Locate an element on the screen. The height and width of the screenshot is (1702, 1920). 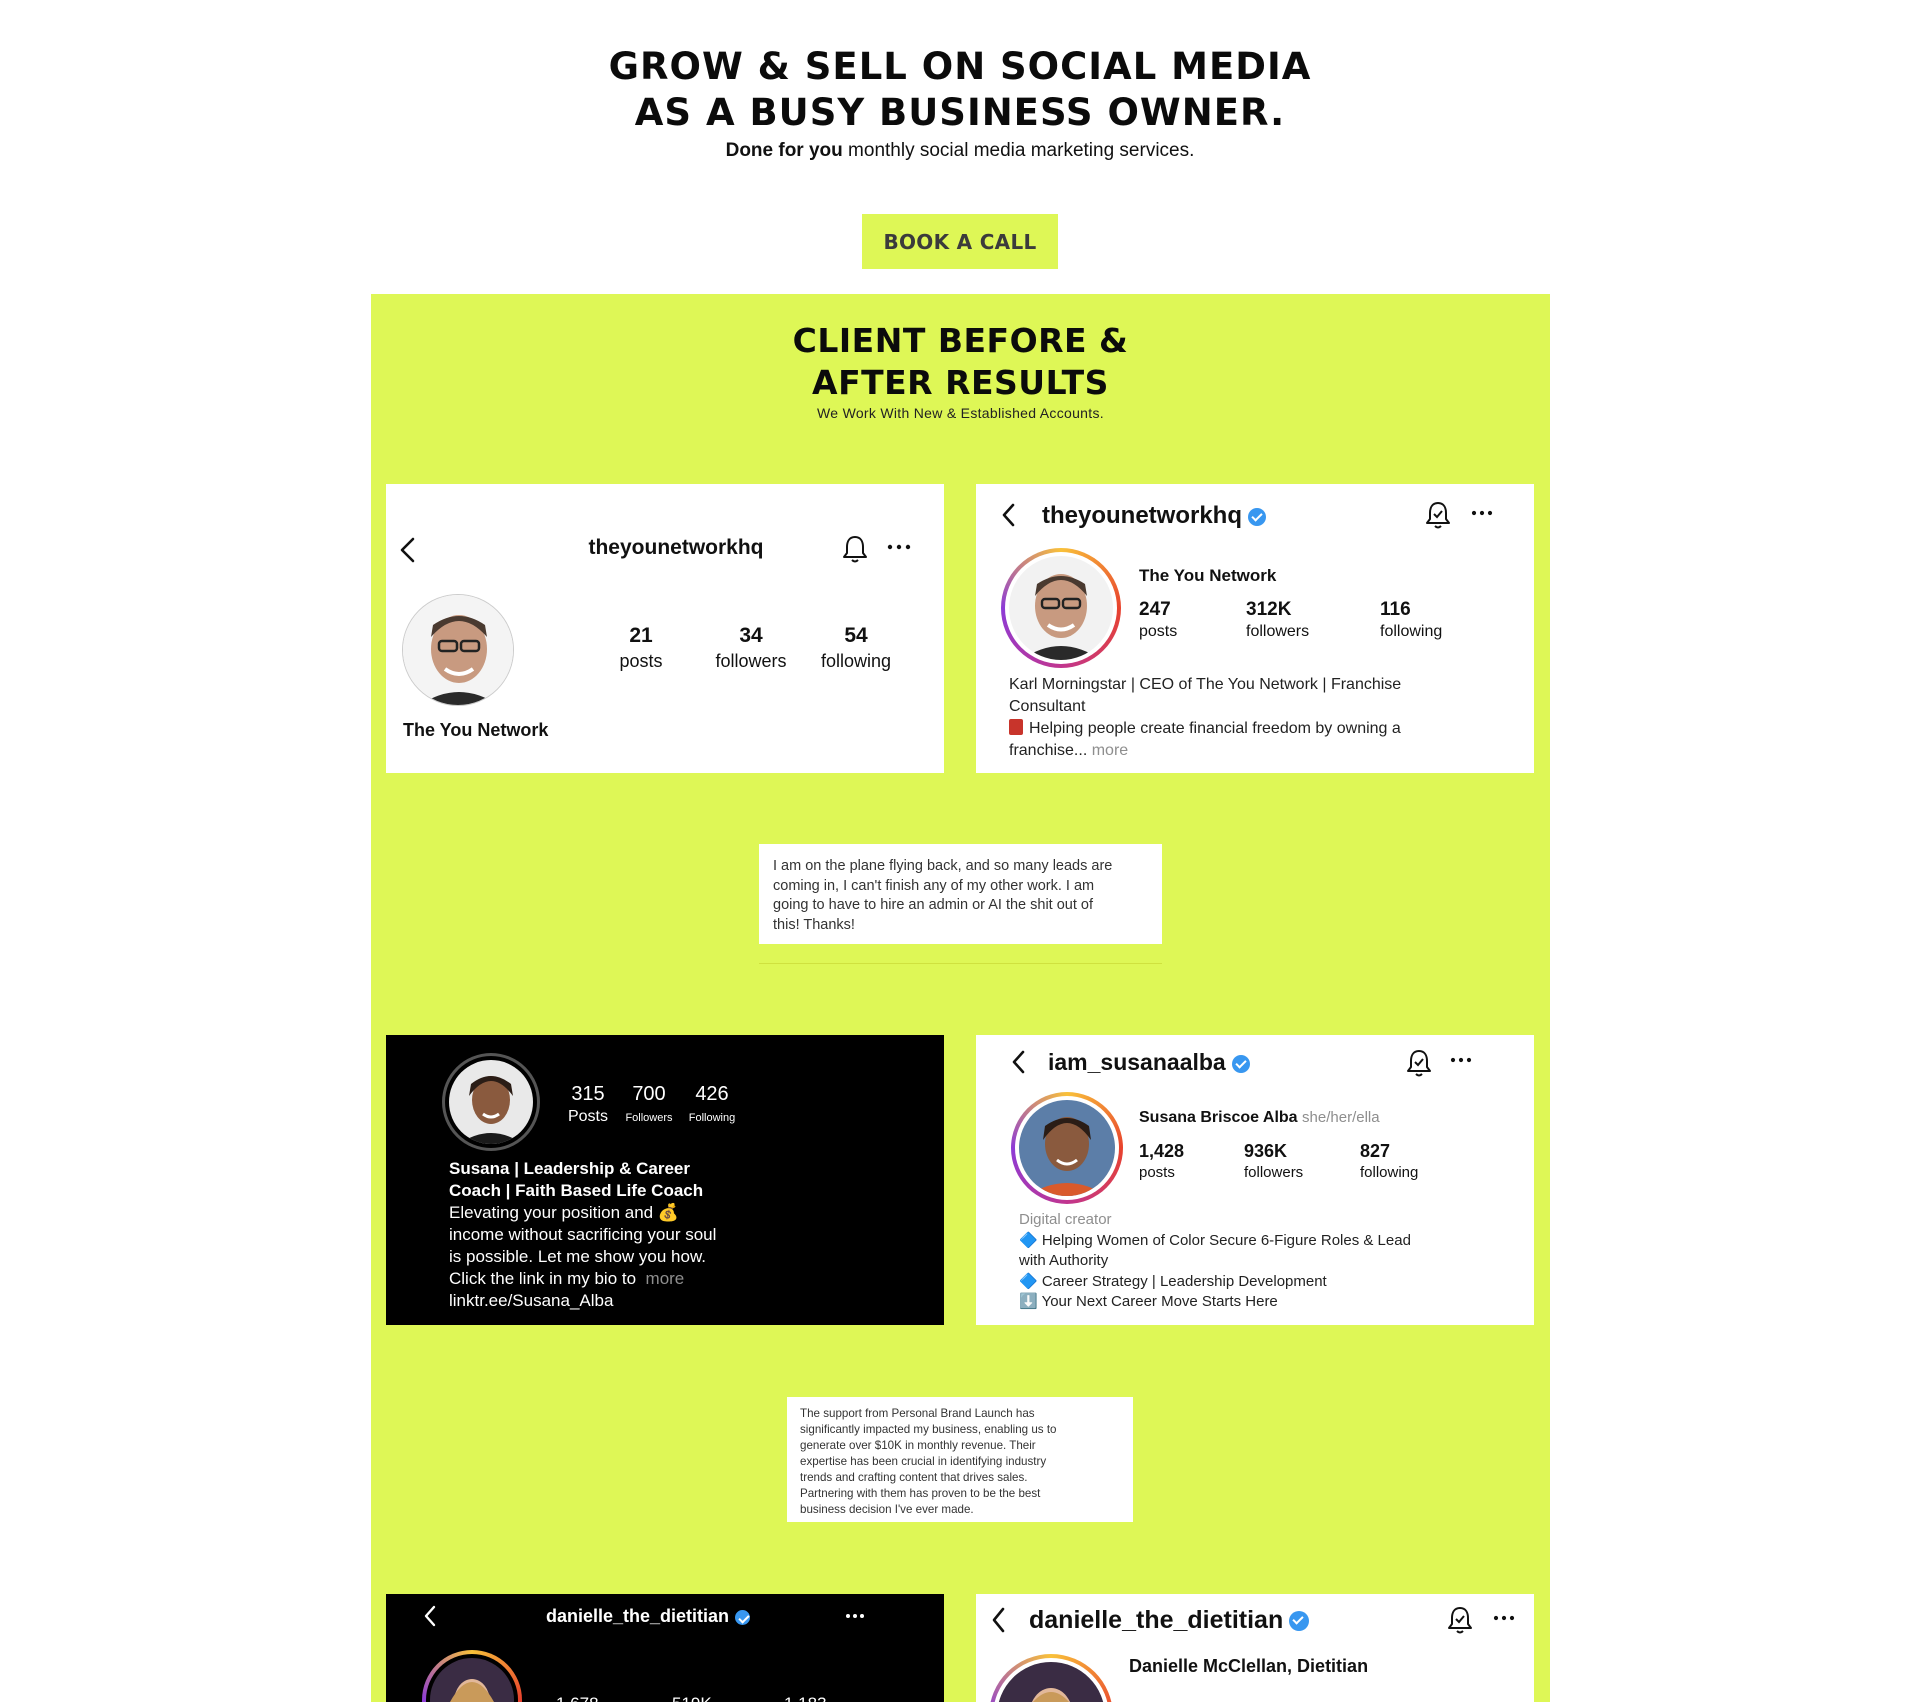
fuel-pump-icon is located at coordinates (1016, 727).